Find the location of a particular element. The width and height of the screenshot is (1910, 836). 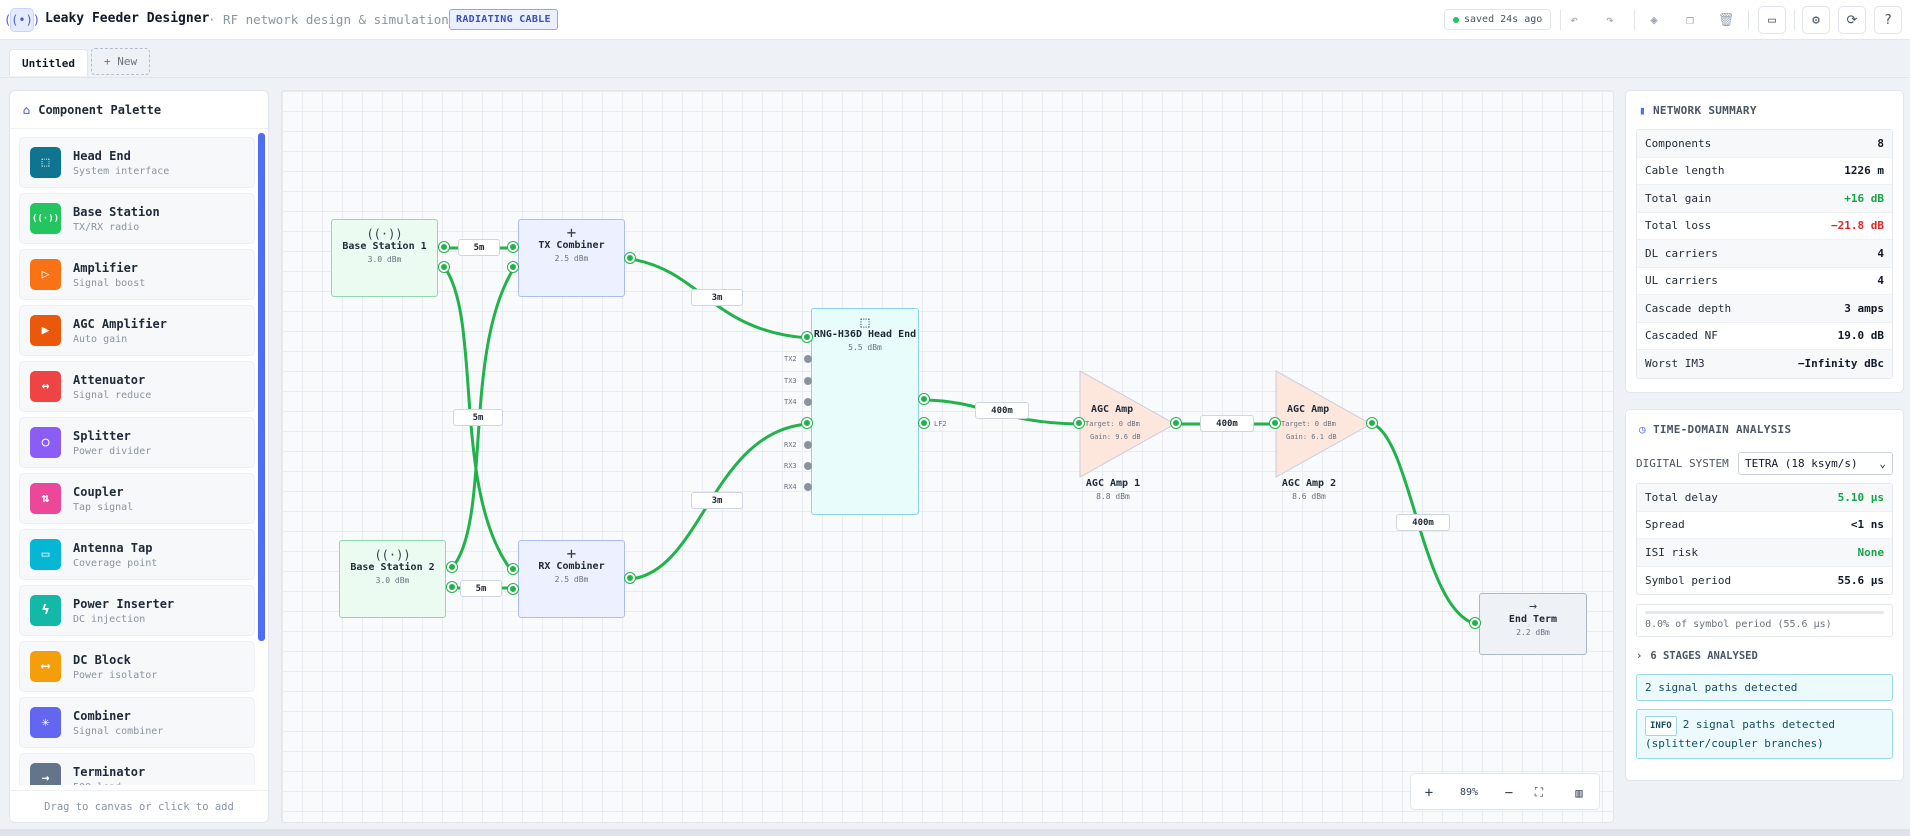

palette-item: → Terminator 50Ω load is located at coordinates (137, 769).